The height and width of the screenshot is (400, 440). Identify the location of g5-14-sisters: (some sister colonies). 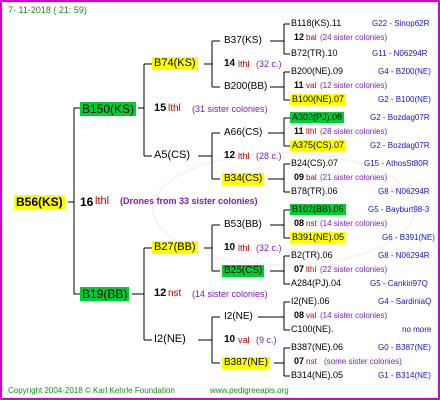
(363, 361).